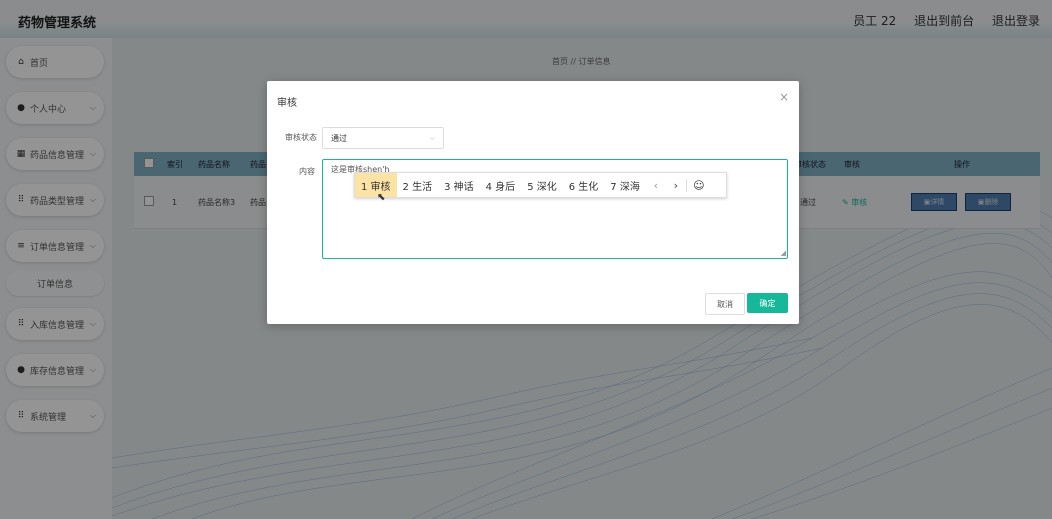 The height and width of the screenshot is (519, 1052). Describe the element at coordinates (307, 171) in the screenshot. I see `content-label: 内容` at that location.